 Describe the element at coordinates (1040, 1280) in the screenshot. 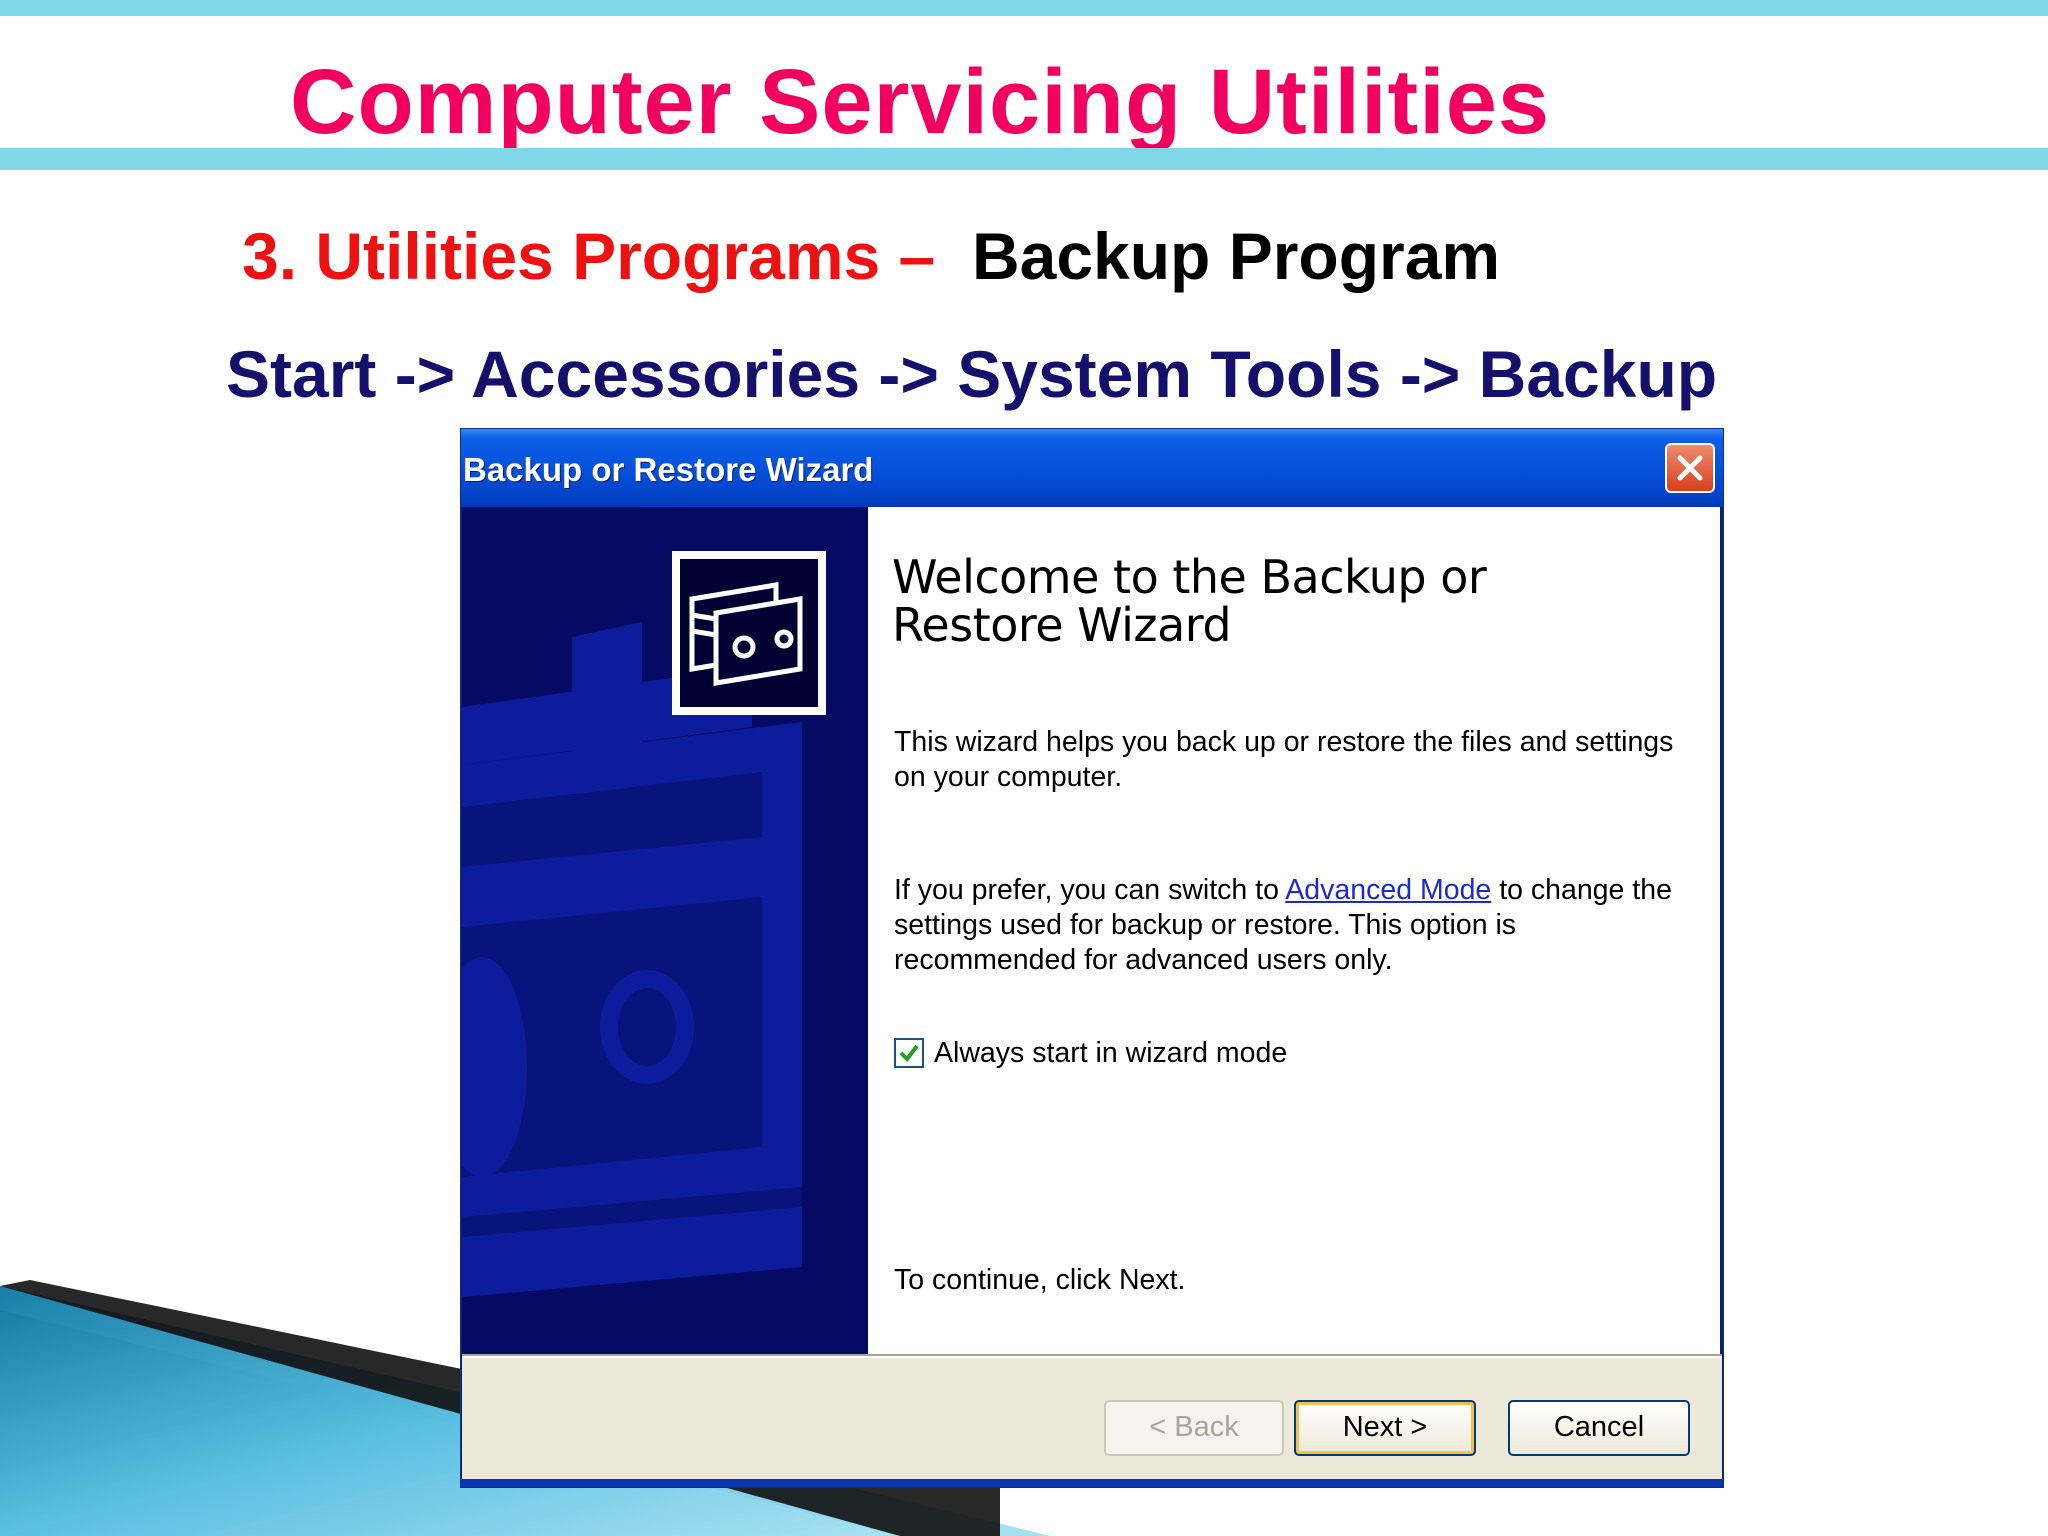

I see `continue-text: To continue, click Next.` at that location.